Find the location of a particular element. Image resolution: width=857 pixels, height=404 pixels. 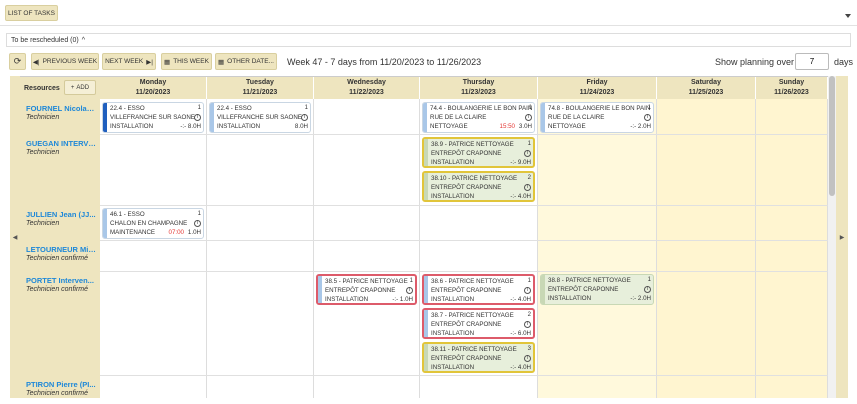

task-location: CHALON EN CHAMPAGNE is located at coordinates (149, 223).